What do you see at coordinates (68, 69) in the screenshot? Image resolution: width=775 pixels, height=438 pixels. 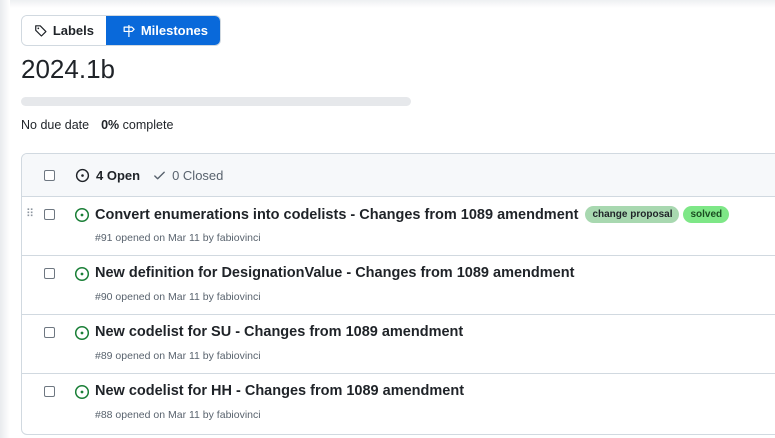 I see `milestone-title: 2024.1b` at bounding box center [68, 69].